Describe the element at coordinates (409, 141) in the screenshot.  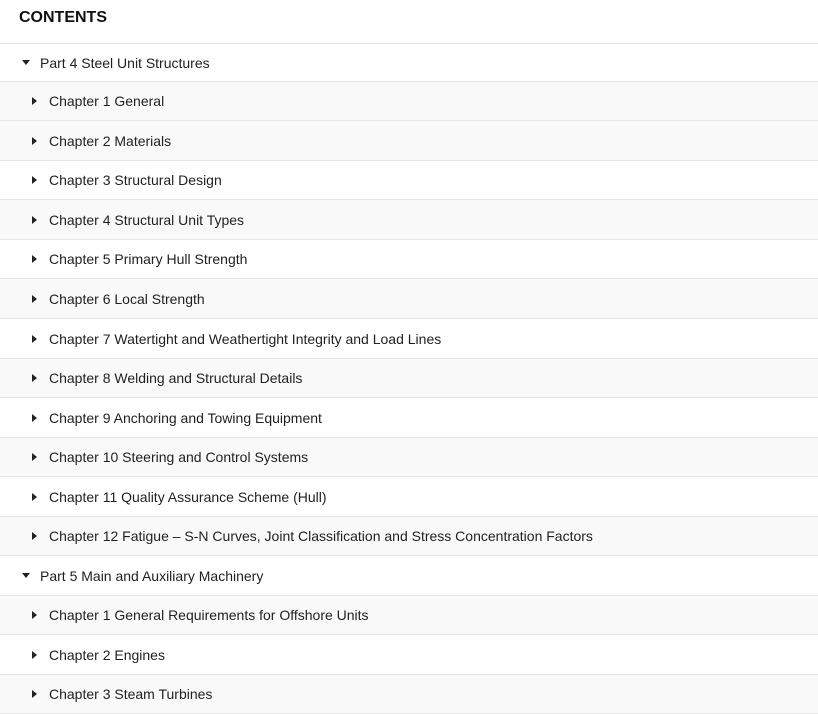
I see `chapter-item: Chapter 2 Materials` at that location.